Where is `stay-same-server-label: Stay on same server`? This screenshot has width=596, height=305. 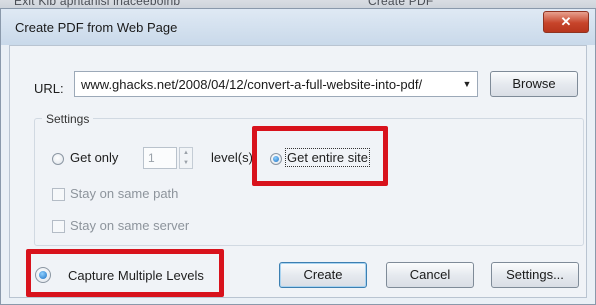 stay-same-server-label: Stay on same server is located at coordinates (130, 225).